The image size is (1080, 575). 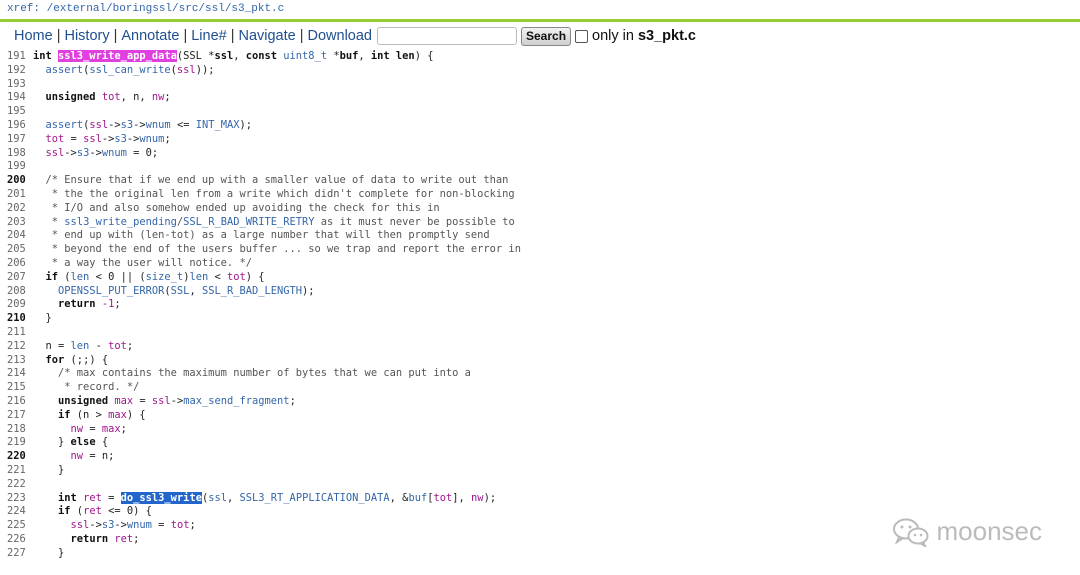 What do you see at coordinates (16, 430) in the screenshot?
I see `line-number-link: 218` at bounding box center [16, 430].